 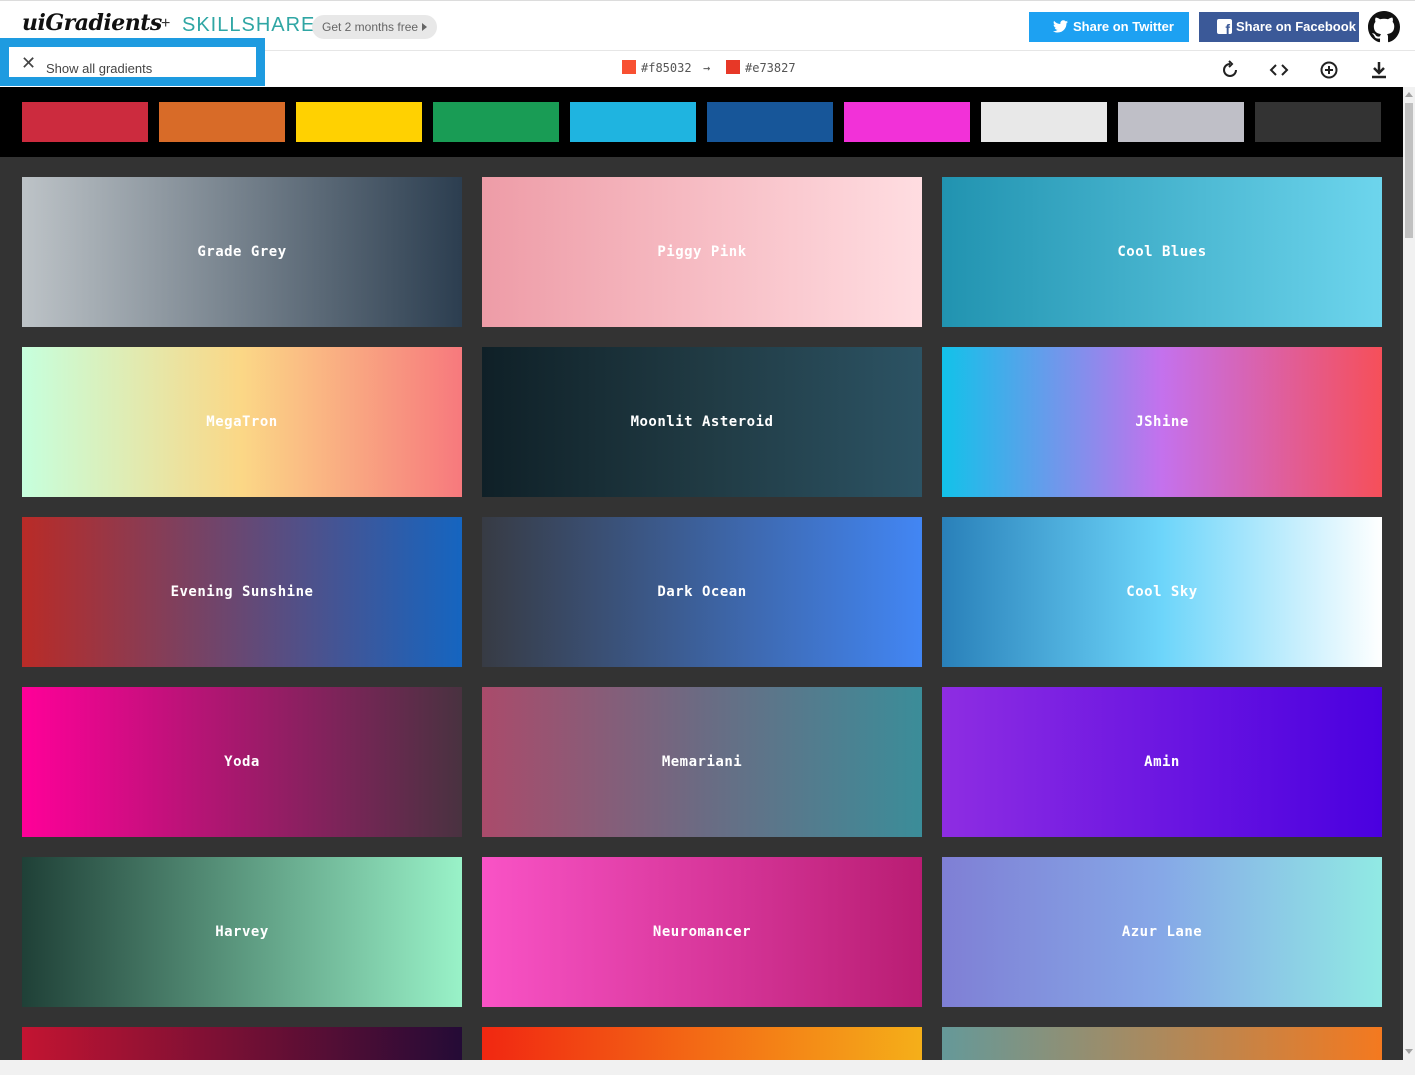 I want to click on share-twitter-button: Share on Twitter, so click(x=1109, y=27).